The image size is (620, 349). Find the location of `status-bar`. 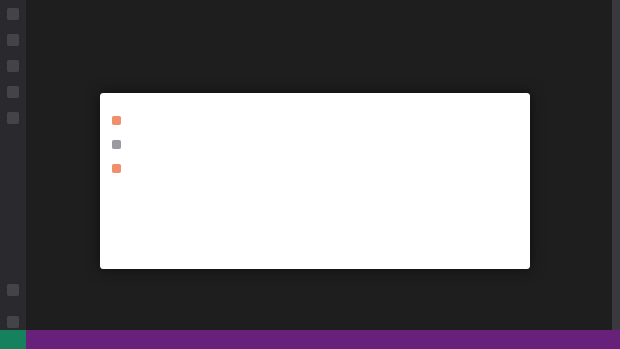

status-bar is located at coordinates (310, 339).